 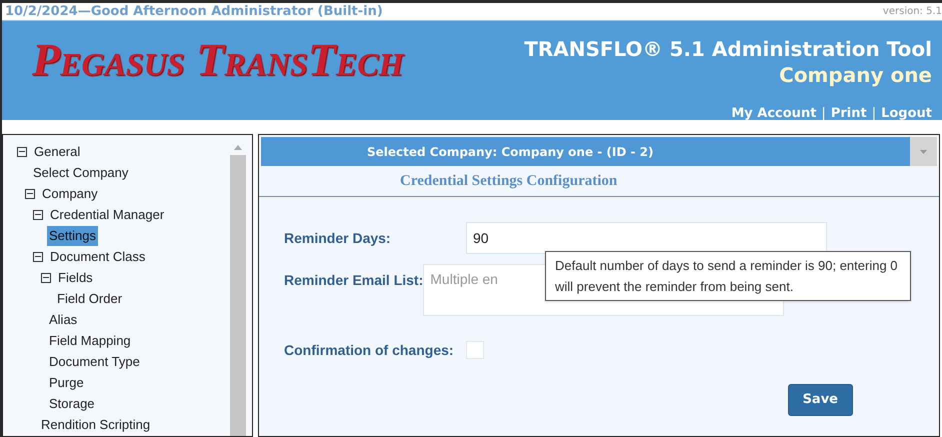 I want to click on tree-item: Alias, so click(x=63, y=320).